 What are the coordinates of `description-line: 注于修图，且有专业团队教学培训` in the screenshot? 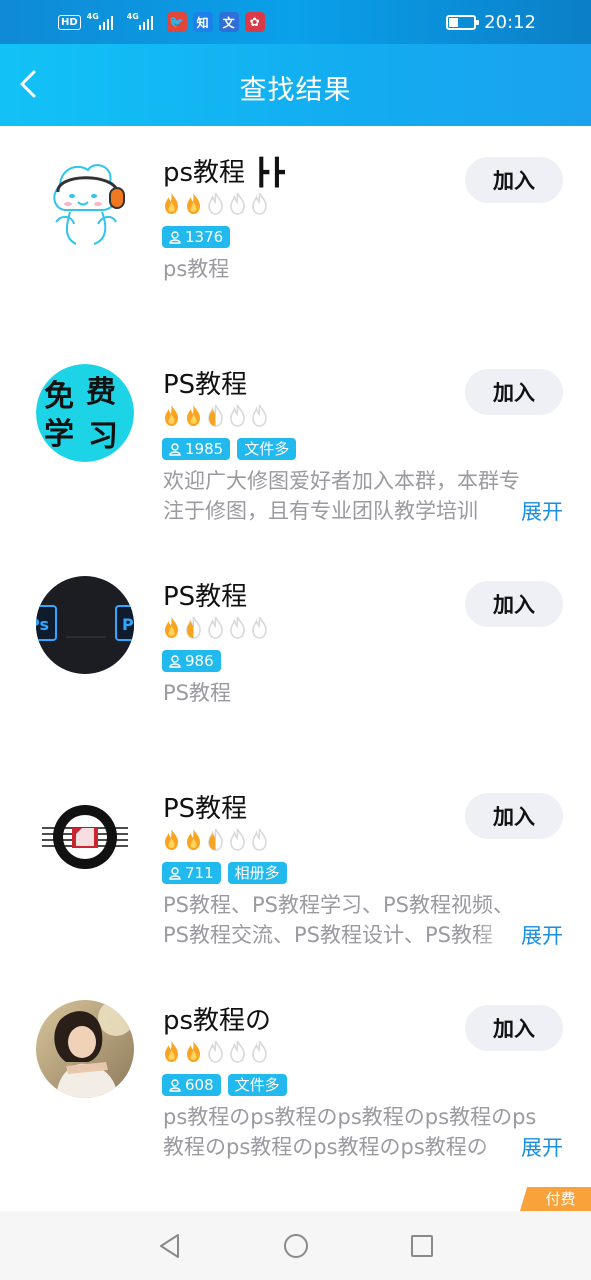 It's located at (340, 511).